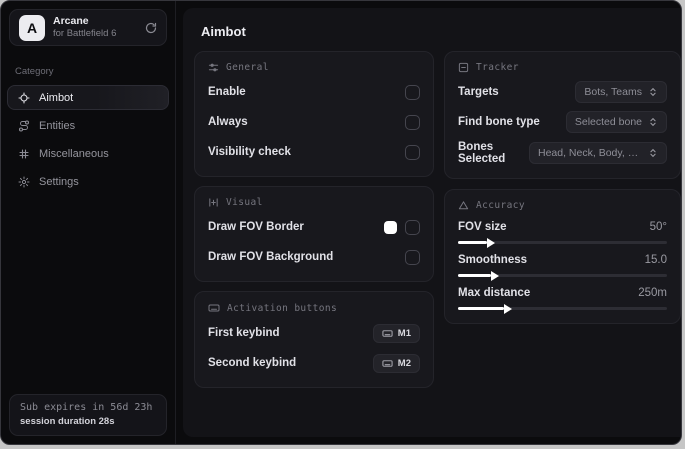  What do you see at coordinates (598, 153) in the screenshot?
I see `bones-selected-select: Head, Neck, Body, Pe..` at bounding box center [598, 153].